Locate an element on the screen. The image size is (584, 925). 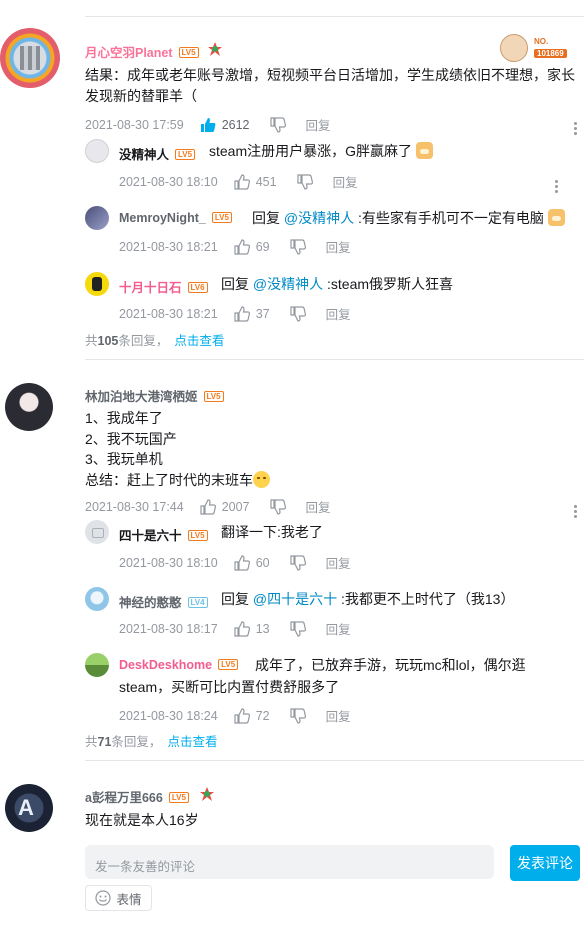
reply-username: DeskDeskhome LV5 is located at coordinates (179, 665).